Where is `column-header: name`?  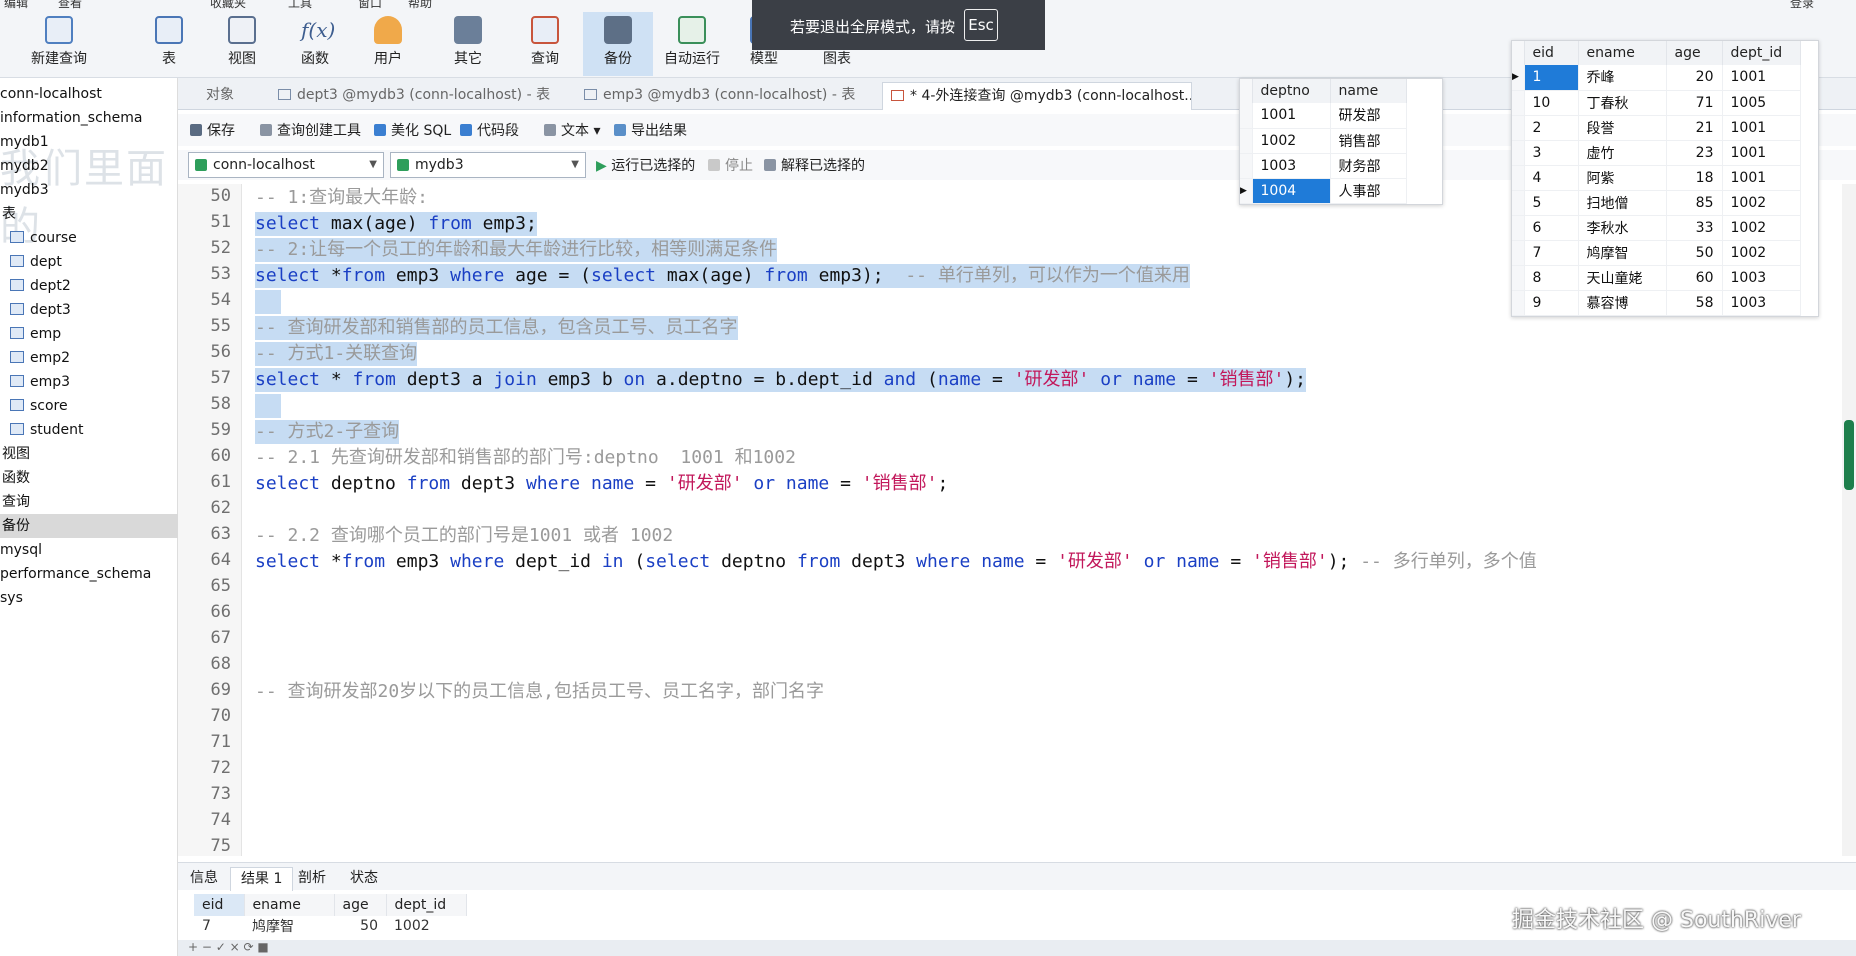
column-header: name is located at coordinates (1368, 91).